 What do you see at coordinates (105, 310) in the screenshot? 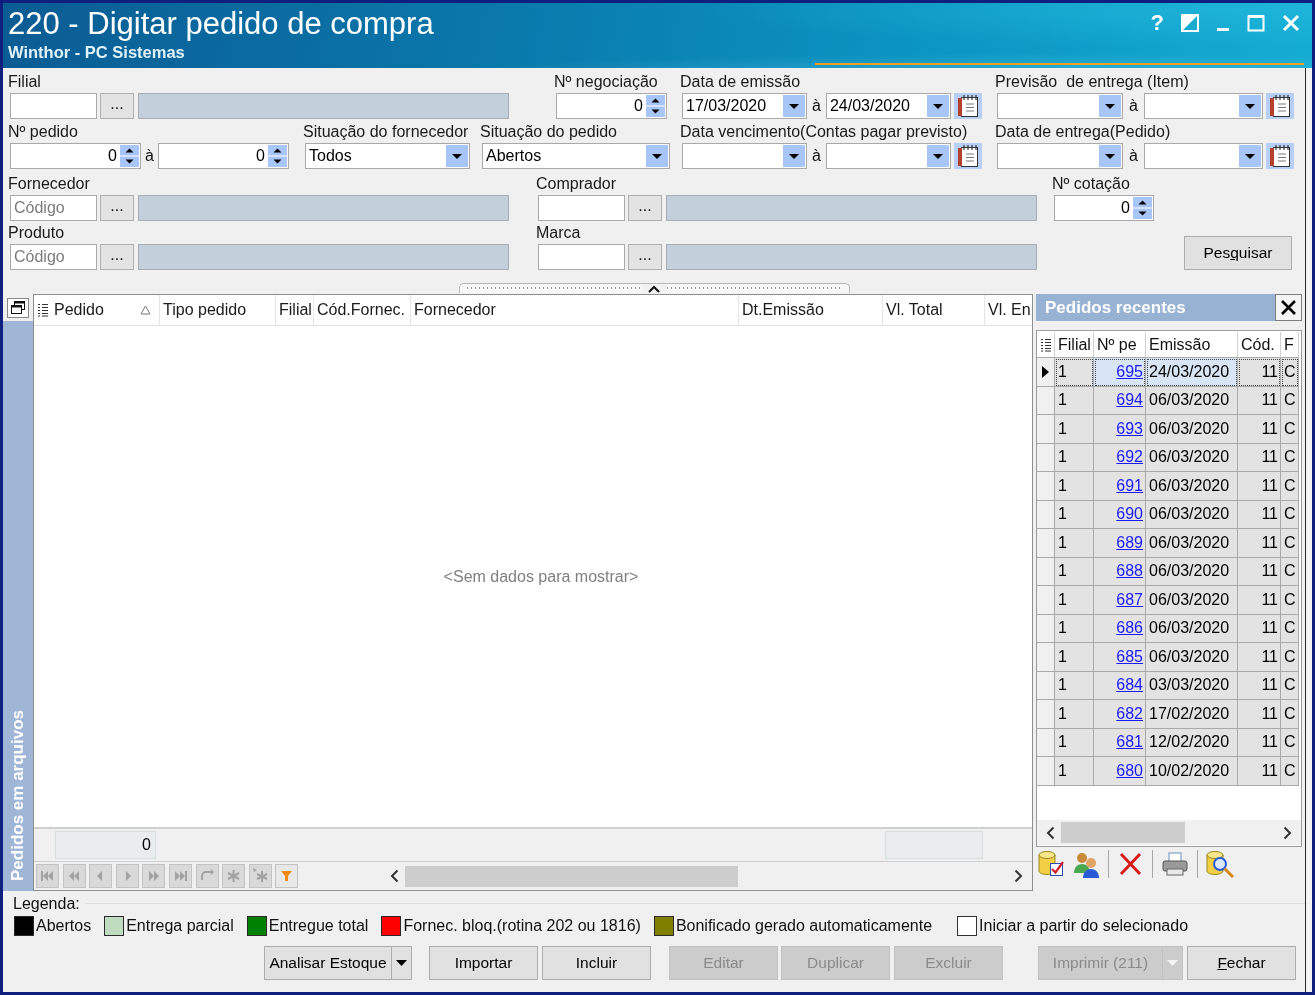
I see `column-header: Pedido` at bounding box center [105, 310].